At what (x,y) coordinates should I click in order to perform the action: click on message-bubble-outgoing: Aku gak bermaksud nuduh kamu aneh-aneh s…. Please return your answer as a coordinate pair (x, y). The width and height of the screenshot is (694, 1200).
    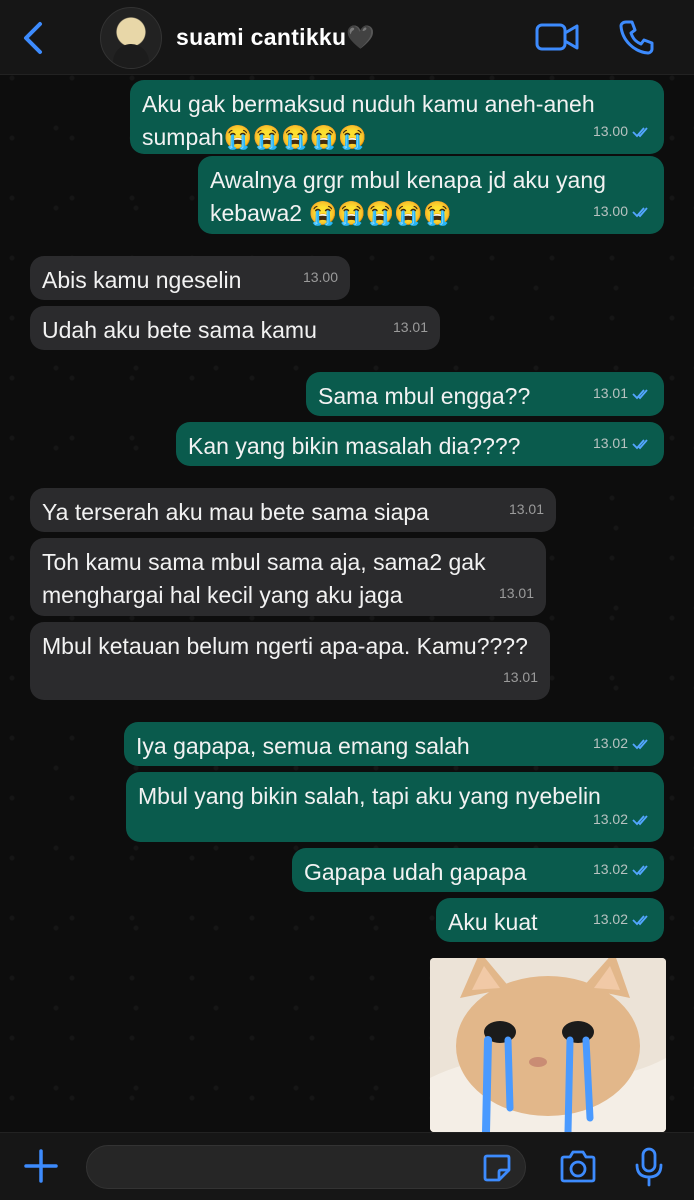
    Looking at the image, I should click on (397, 117).